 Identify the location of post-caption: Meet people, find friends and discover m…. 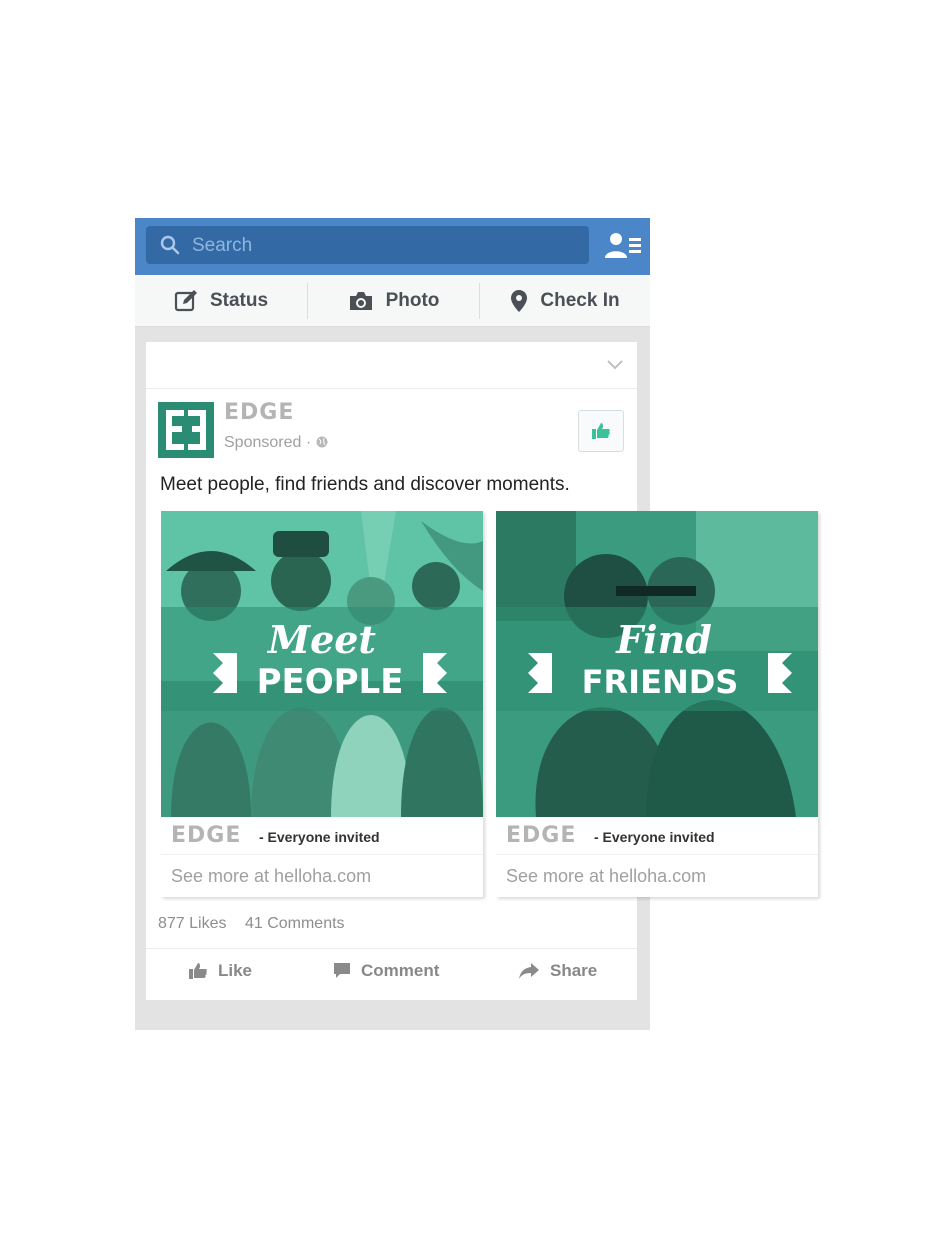
(365, 484).